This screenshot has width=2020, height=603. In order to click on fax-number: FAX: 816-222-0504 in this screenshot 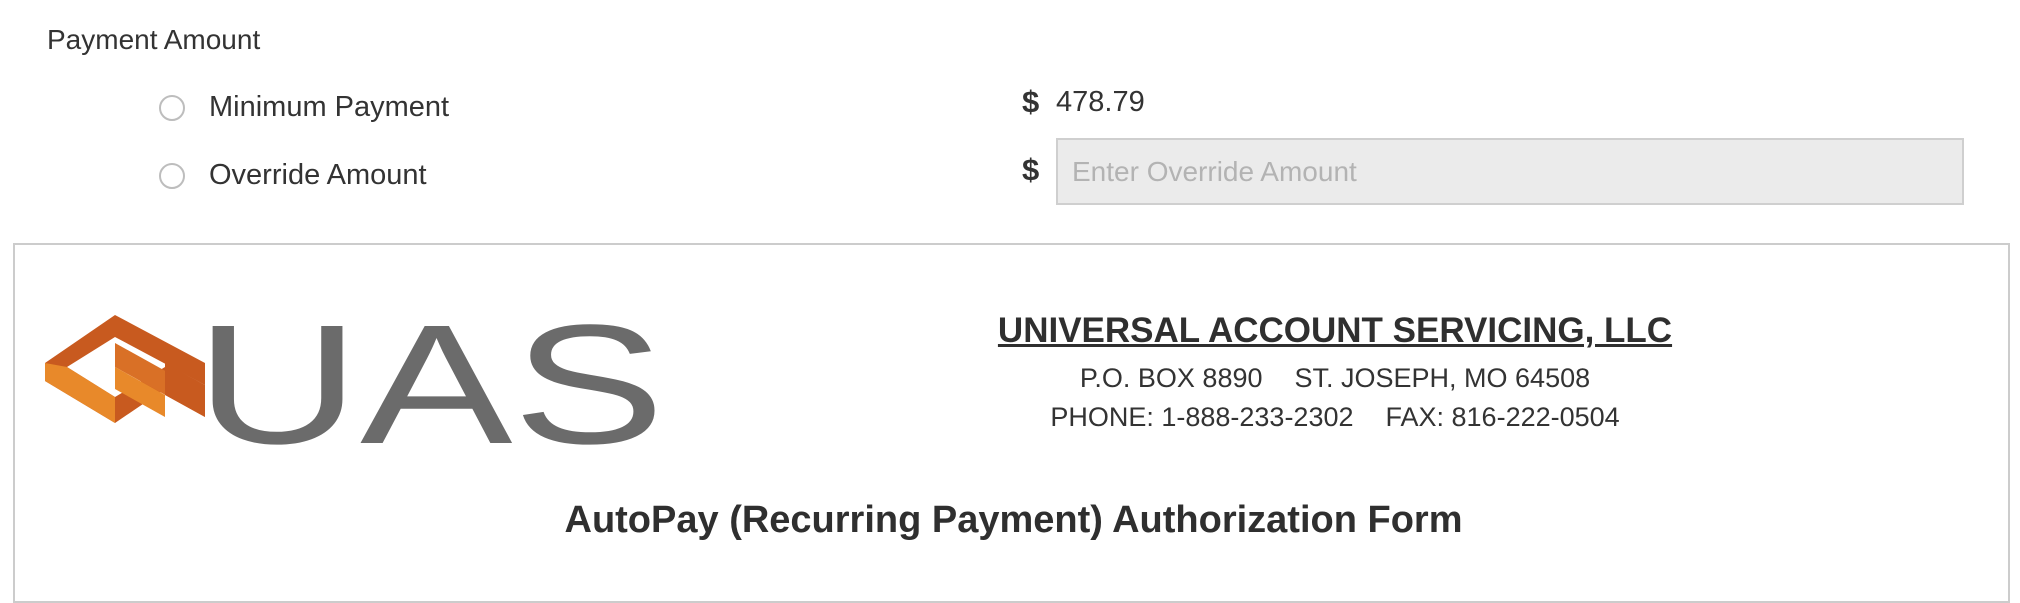, I will do `click(1502, 417)`.